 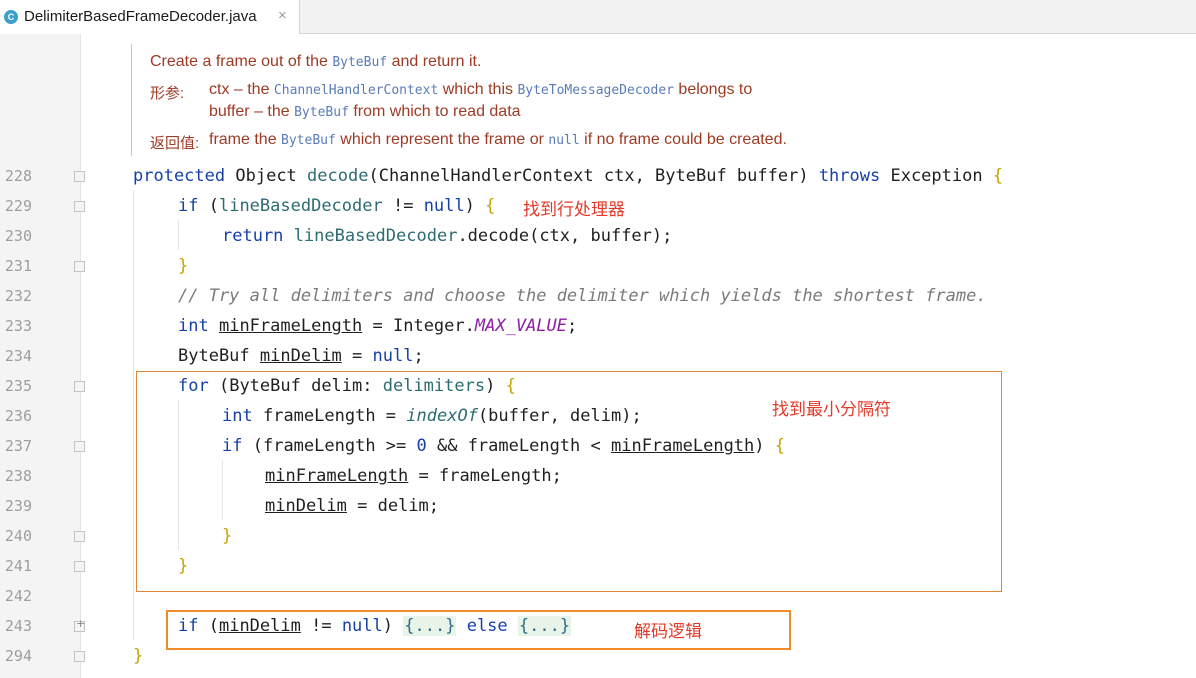 What do you see at coordinates (175, 143) in the screenshot?
I see `doc-returns-label: 返回值:` at bounding box center [175, 143].